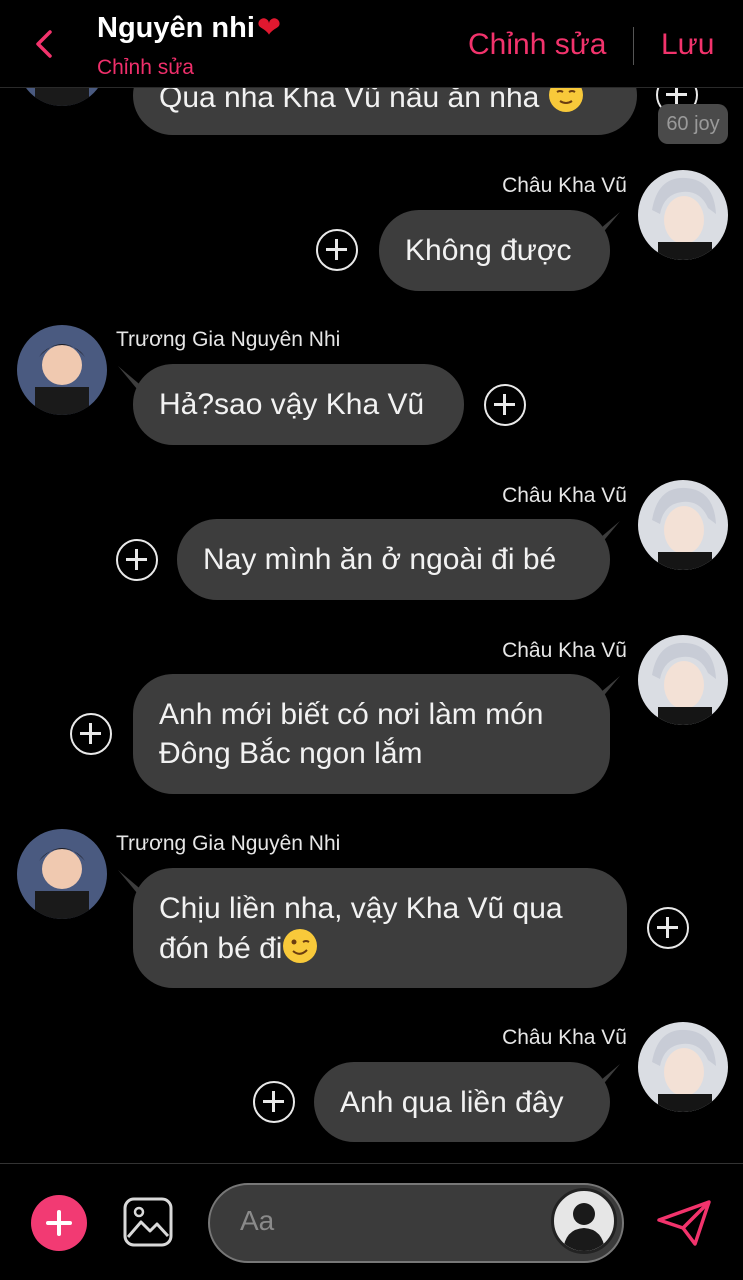  Describe the element at coordinates (145, 68) in the screenshot. I see `edit-subtitle: Chỉnh sửa` at that location.